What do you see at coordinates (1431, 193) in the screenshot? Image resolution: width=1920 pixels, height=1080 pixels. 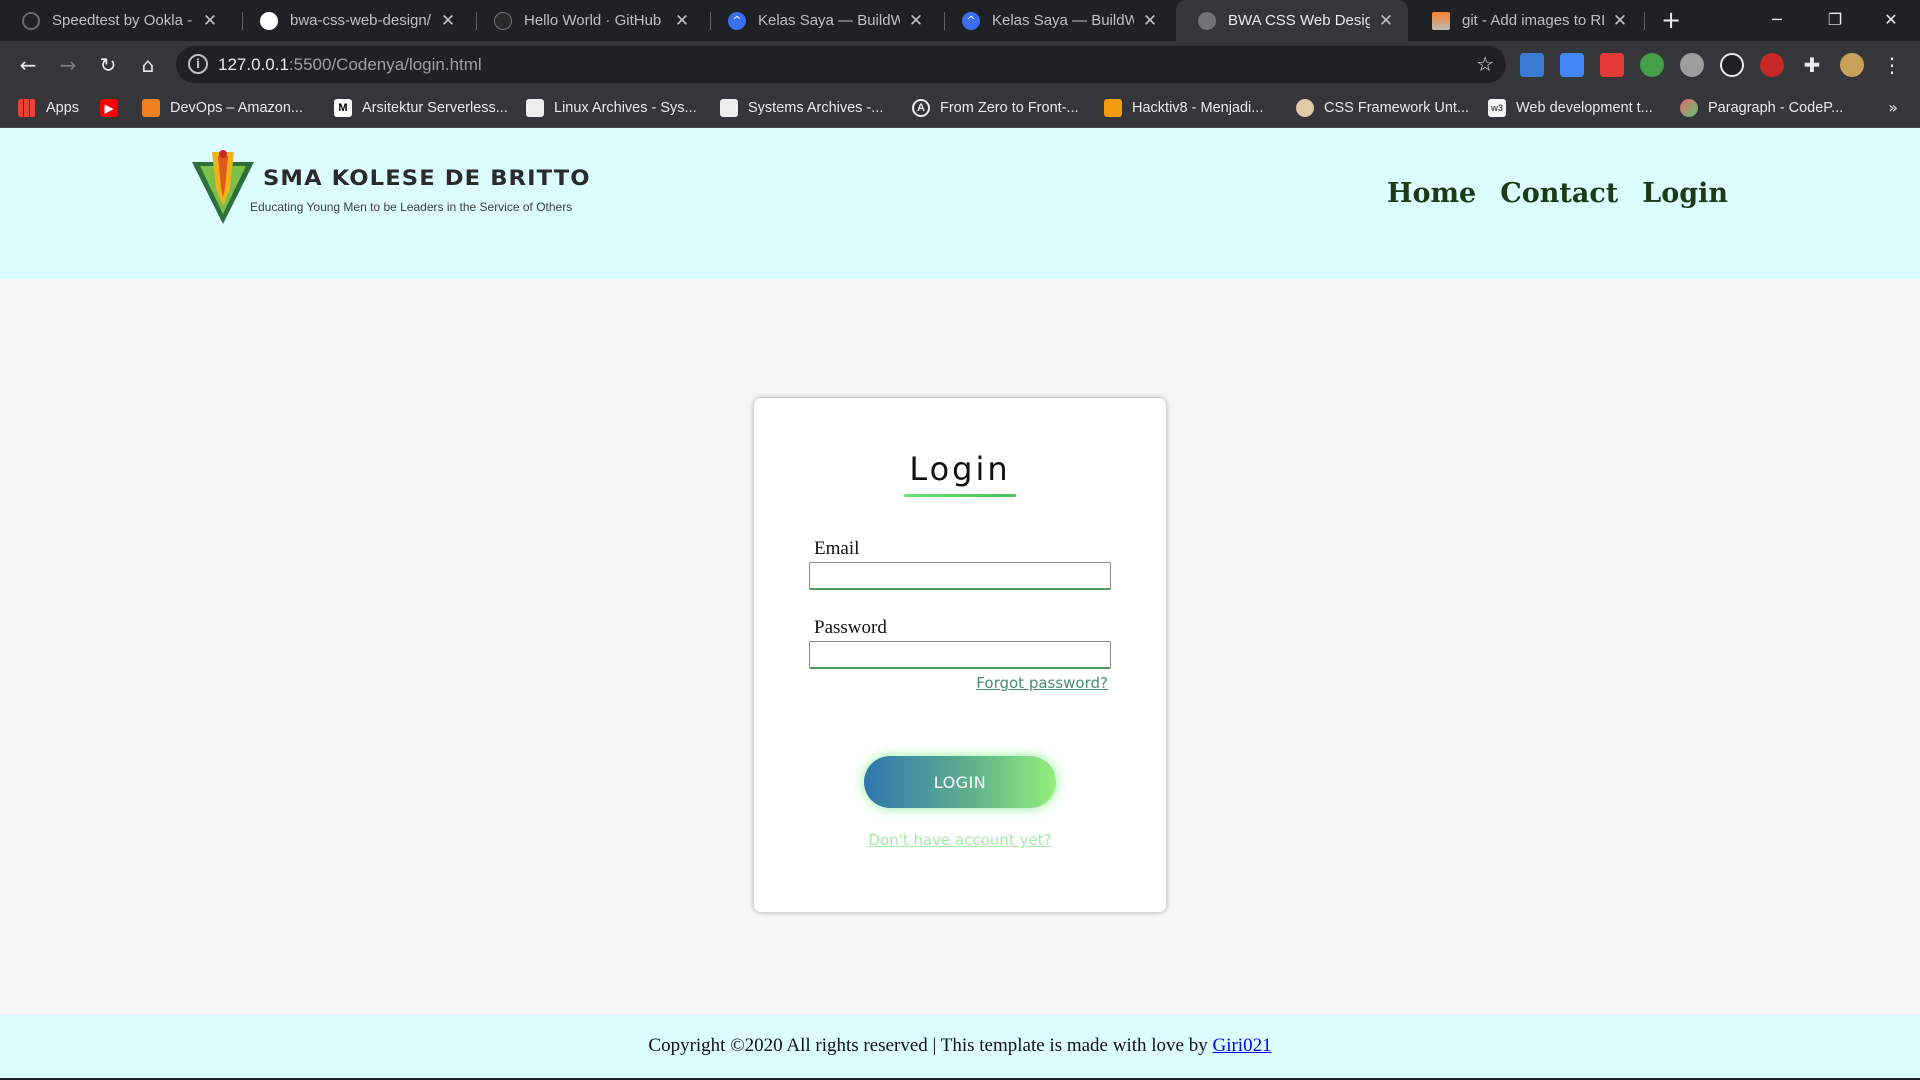 I see `nav-home-link: Home` at bounding box center [1431, 193].